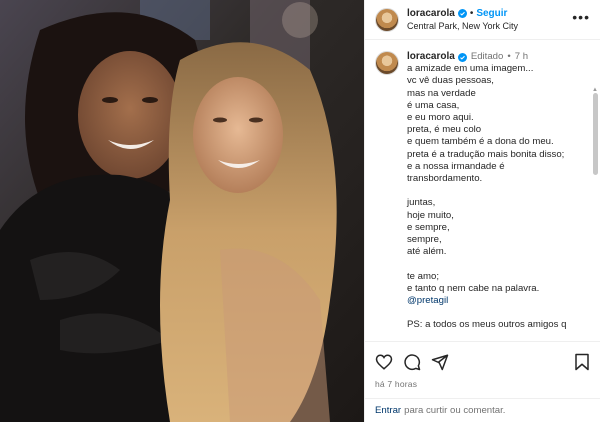 The image size is (600, 422). What do you see at coordinates (482, 384) in the screenshot?
I see `post-time-ago: há 7 horas` at bounding box center [482, 384].